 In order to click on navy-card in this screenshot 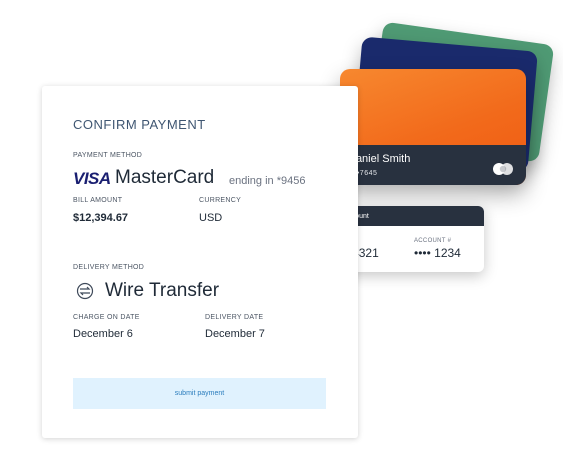, I will do `click(445, 104)`.